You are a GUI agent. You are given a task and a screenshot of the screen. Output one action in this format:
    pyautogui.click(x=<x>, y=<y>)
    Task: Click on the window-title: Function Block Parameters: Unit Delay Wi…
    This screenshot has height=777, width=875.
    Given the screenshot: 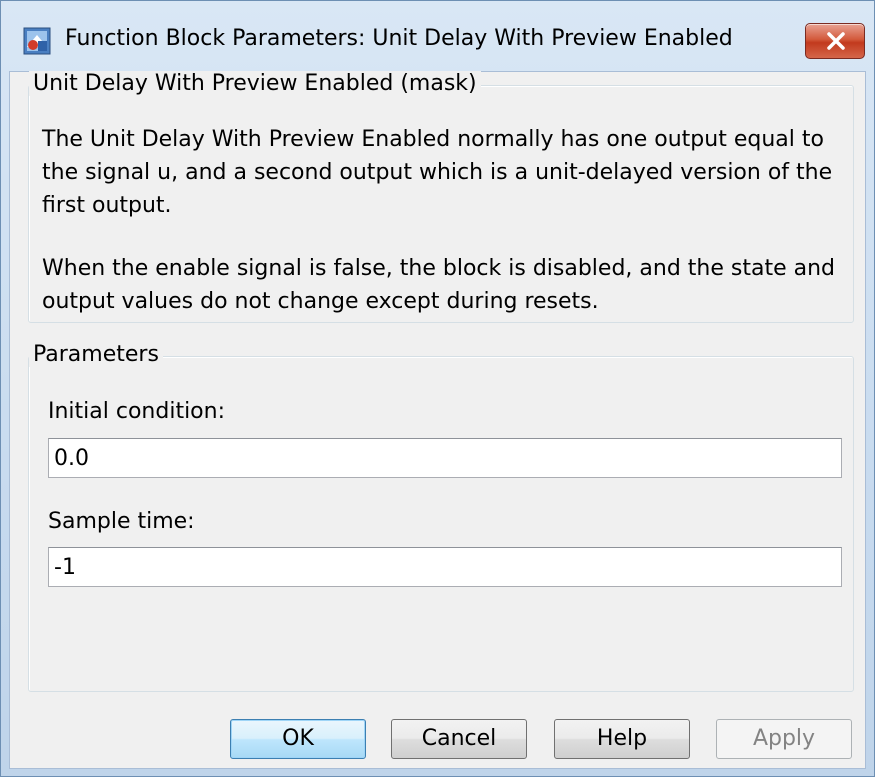 What is the action you would take?
    pyautogui.click(x=399, y=38)
    